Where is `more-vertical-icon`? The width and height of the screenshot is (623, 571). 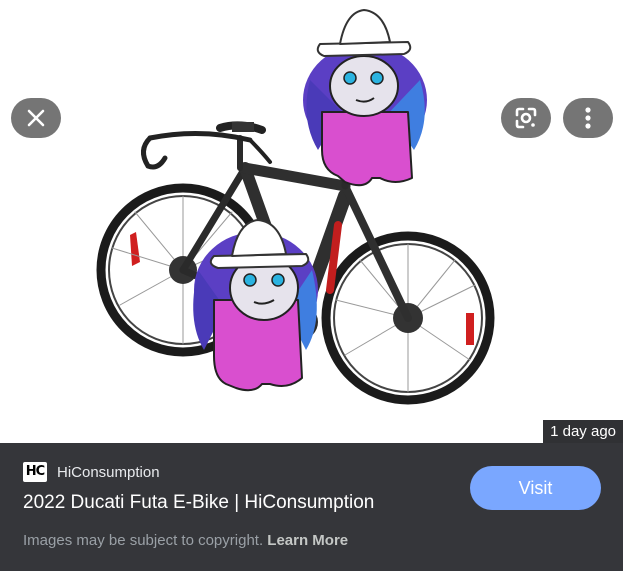 more-vertical-icon is located at coordinates (588, 118).